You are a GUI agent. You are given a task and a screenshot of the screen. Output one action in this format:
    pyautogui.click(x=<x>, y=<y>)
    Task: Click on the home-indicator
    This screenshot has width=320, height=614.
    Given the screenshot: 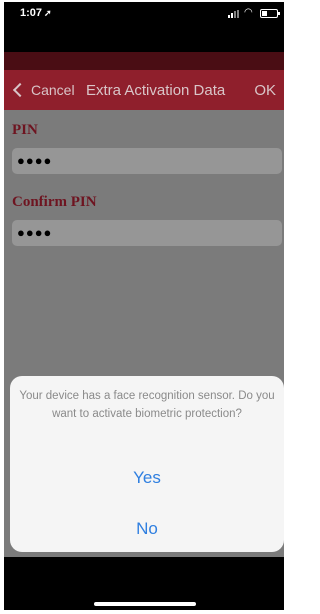 What is the action you would take?
    pyautogui.click(x=145, y=604)
    